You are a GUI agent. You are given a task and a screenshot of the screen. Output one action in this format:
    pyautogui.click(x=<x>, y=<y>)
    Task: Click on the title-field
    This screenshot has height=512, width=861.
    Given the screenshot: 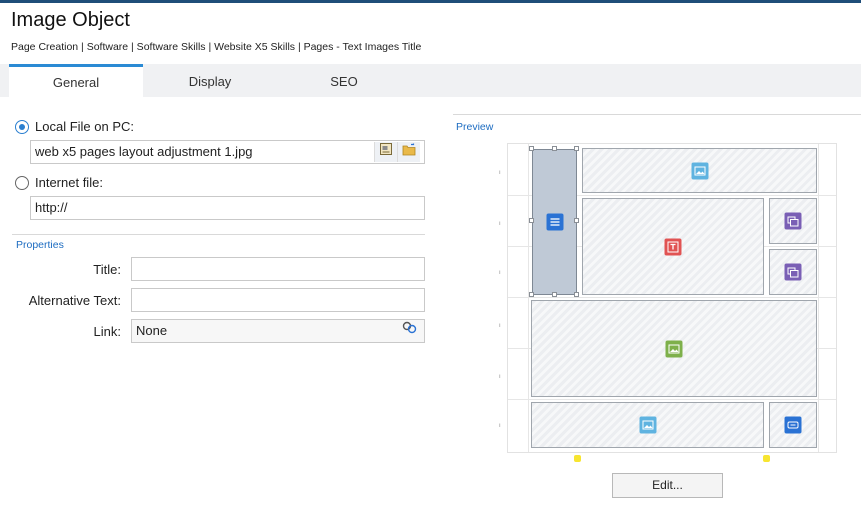 What is the action you would take?
    pyautogui.click(x=278, y=269)
    